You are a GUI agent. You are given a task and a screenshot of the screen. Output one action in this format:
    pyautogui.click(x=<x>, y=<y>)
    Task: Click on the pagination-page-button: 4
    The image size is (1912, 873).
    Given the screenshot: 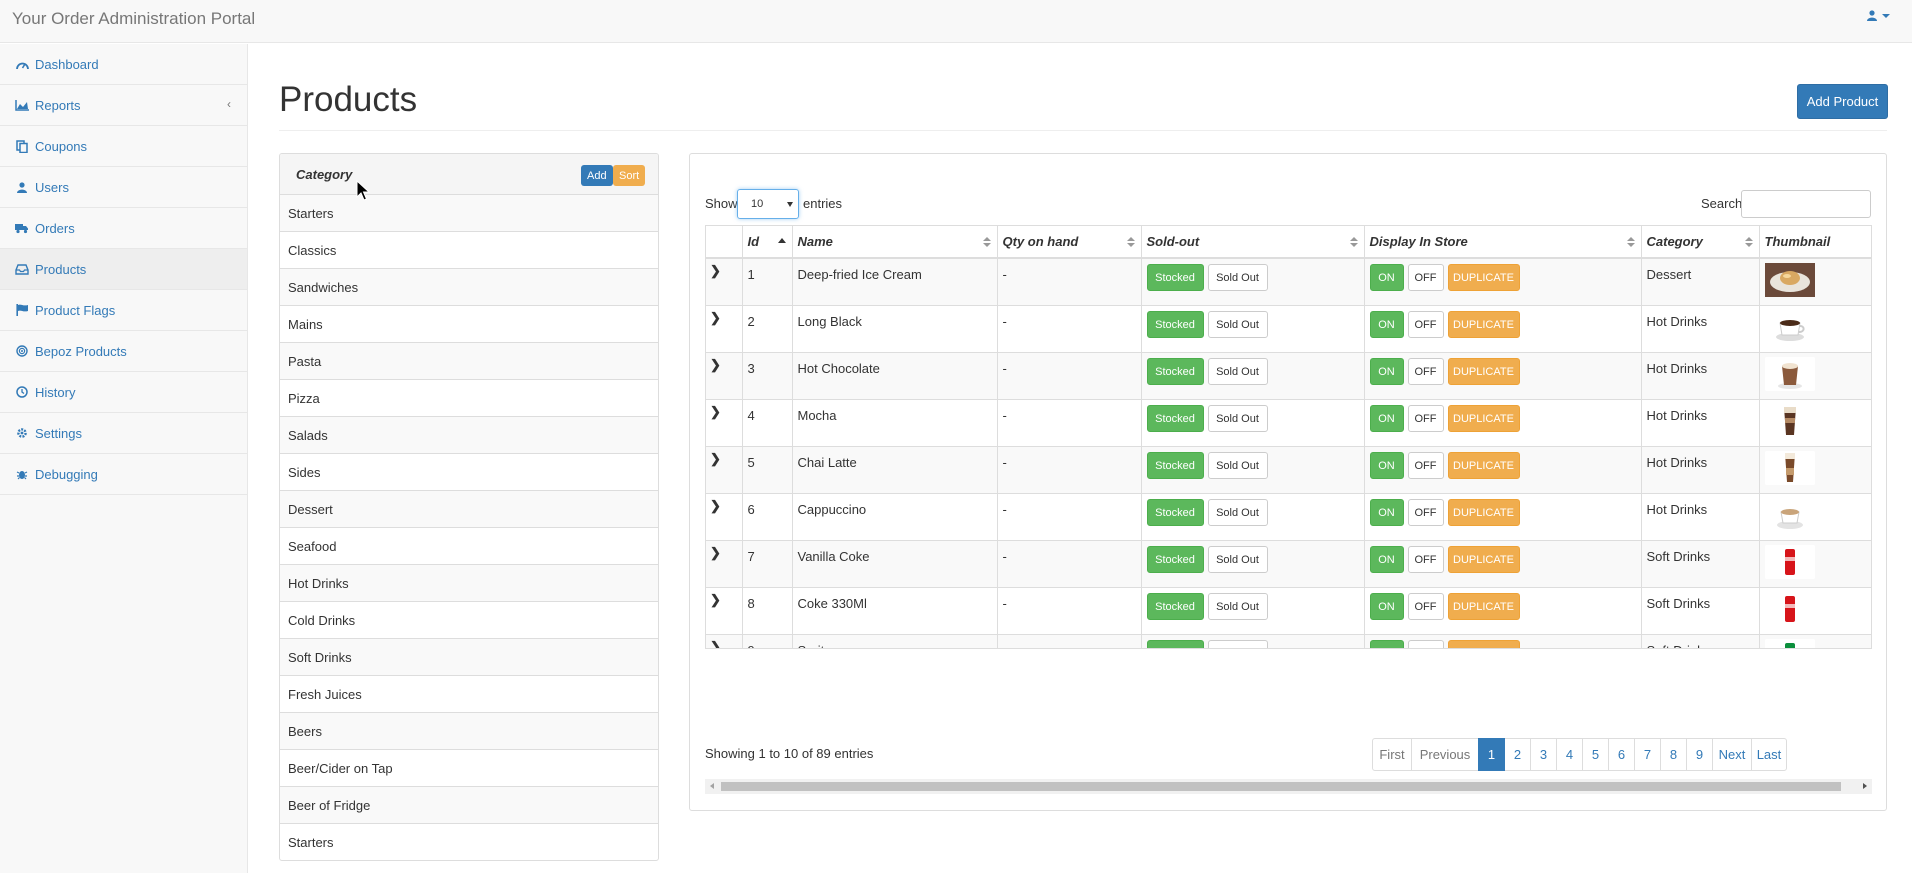 What is the action you would take?
    pyautogui.click(x=1569, y=754)
    